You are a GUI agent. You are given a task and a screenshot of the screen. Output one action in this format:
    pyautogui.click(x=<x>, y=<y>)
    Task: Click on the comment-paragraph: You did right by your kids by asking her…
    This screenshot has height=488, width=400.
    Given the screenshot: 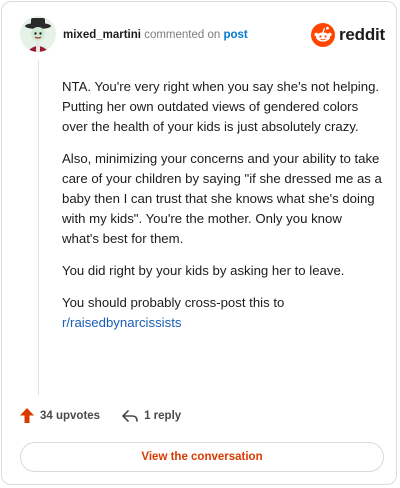 What is the action you would take?
    pyautogui.click(x=203, y=270)
    